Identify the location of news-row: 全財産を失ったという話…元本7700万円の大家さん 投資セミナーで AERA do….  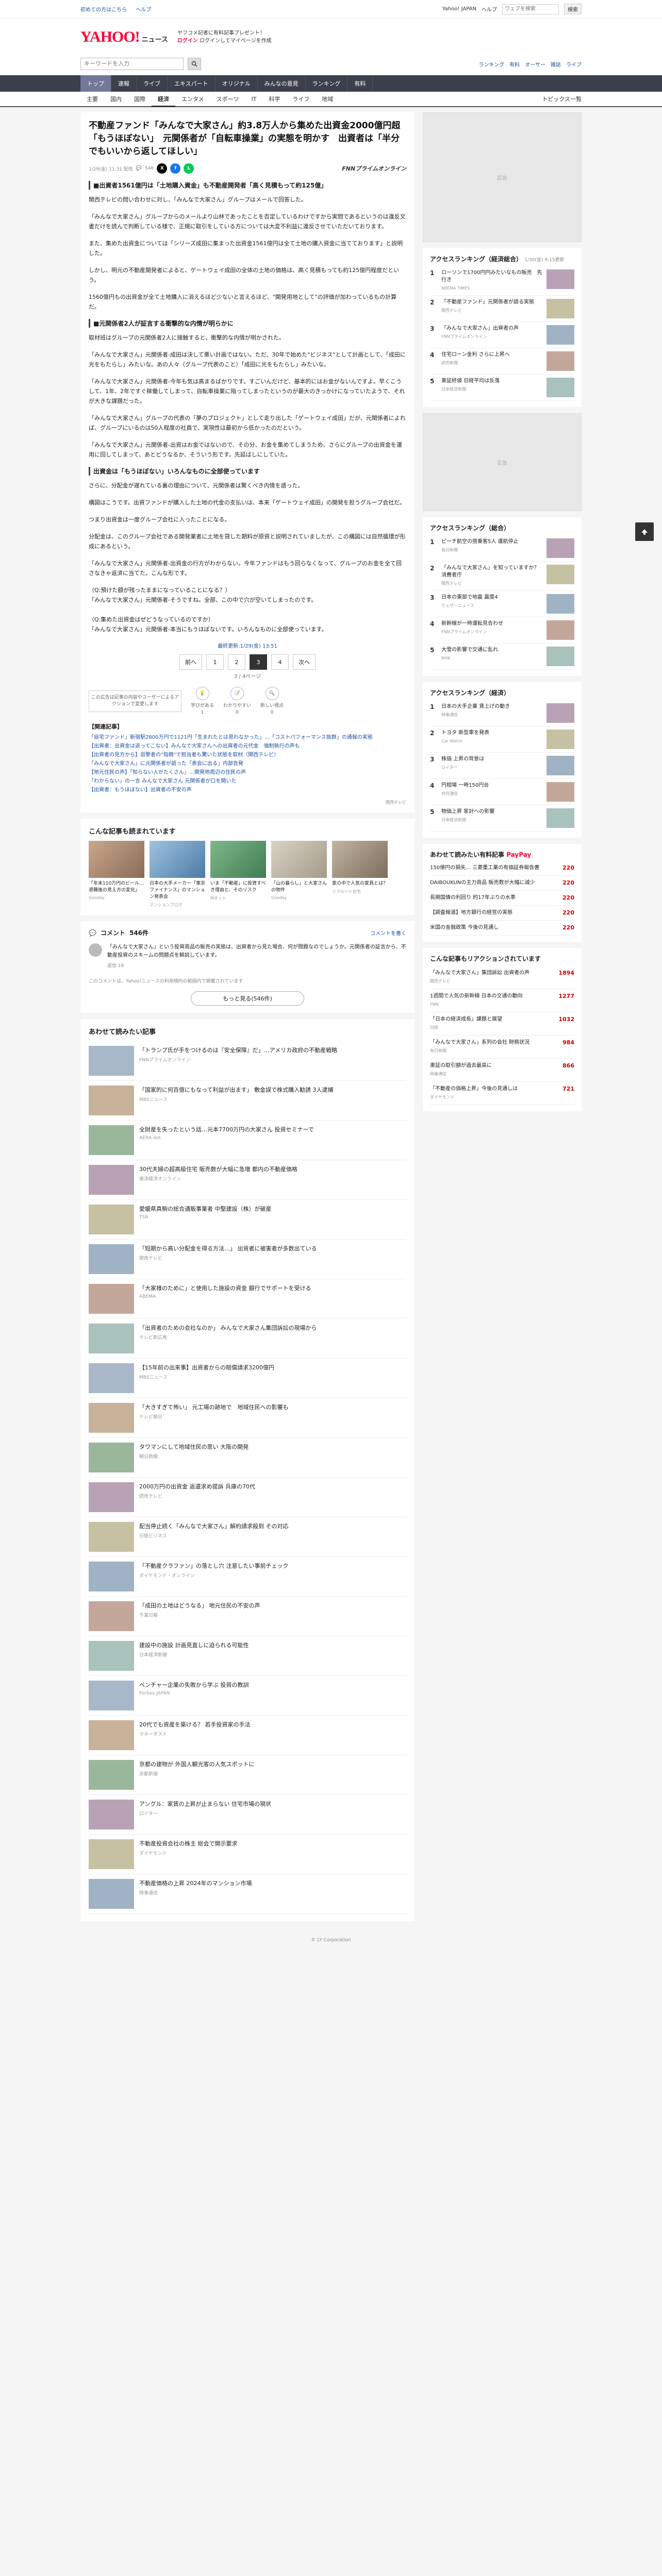
(248, 1140).